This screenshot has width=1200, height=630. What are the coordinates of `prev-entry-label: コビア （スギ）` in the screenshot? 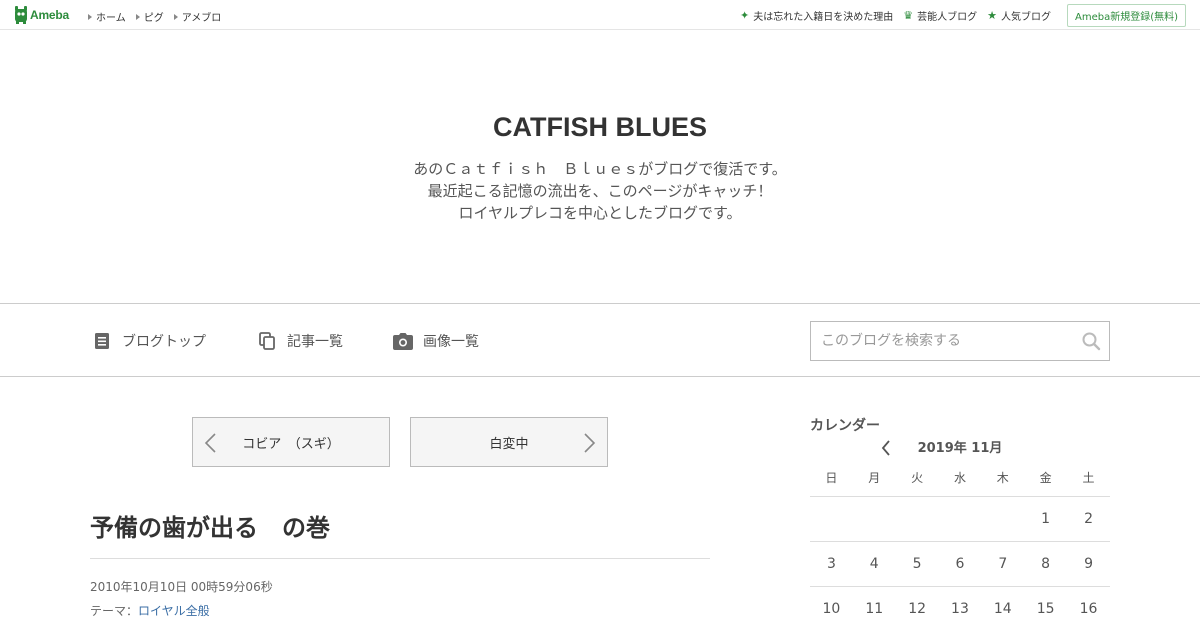 It's located at (291, 444).